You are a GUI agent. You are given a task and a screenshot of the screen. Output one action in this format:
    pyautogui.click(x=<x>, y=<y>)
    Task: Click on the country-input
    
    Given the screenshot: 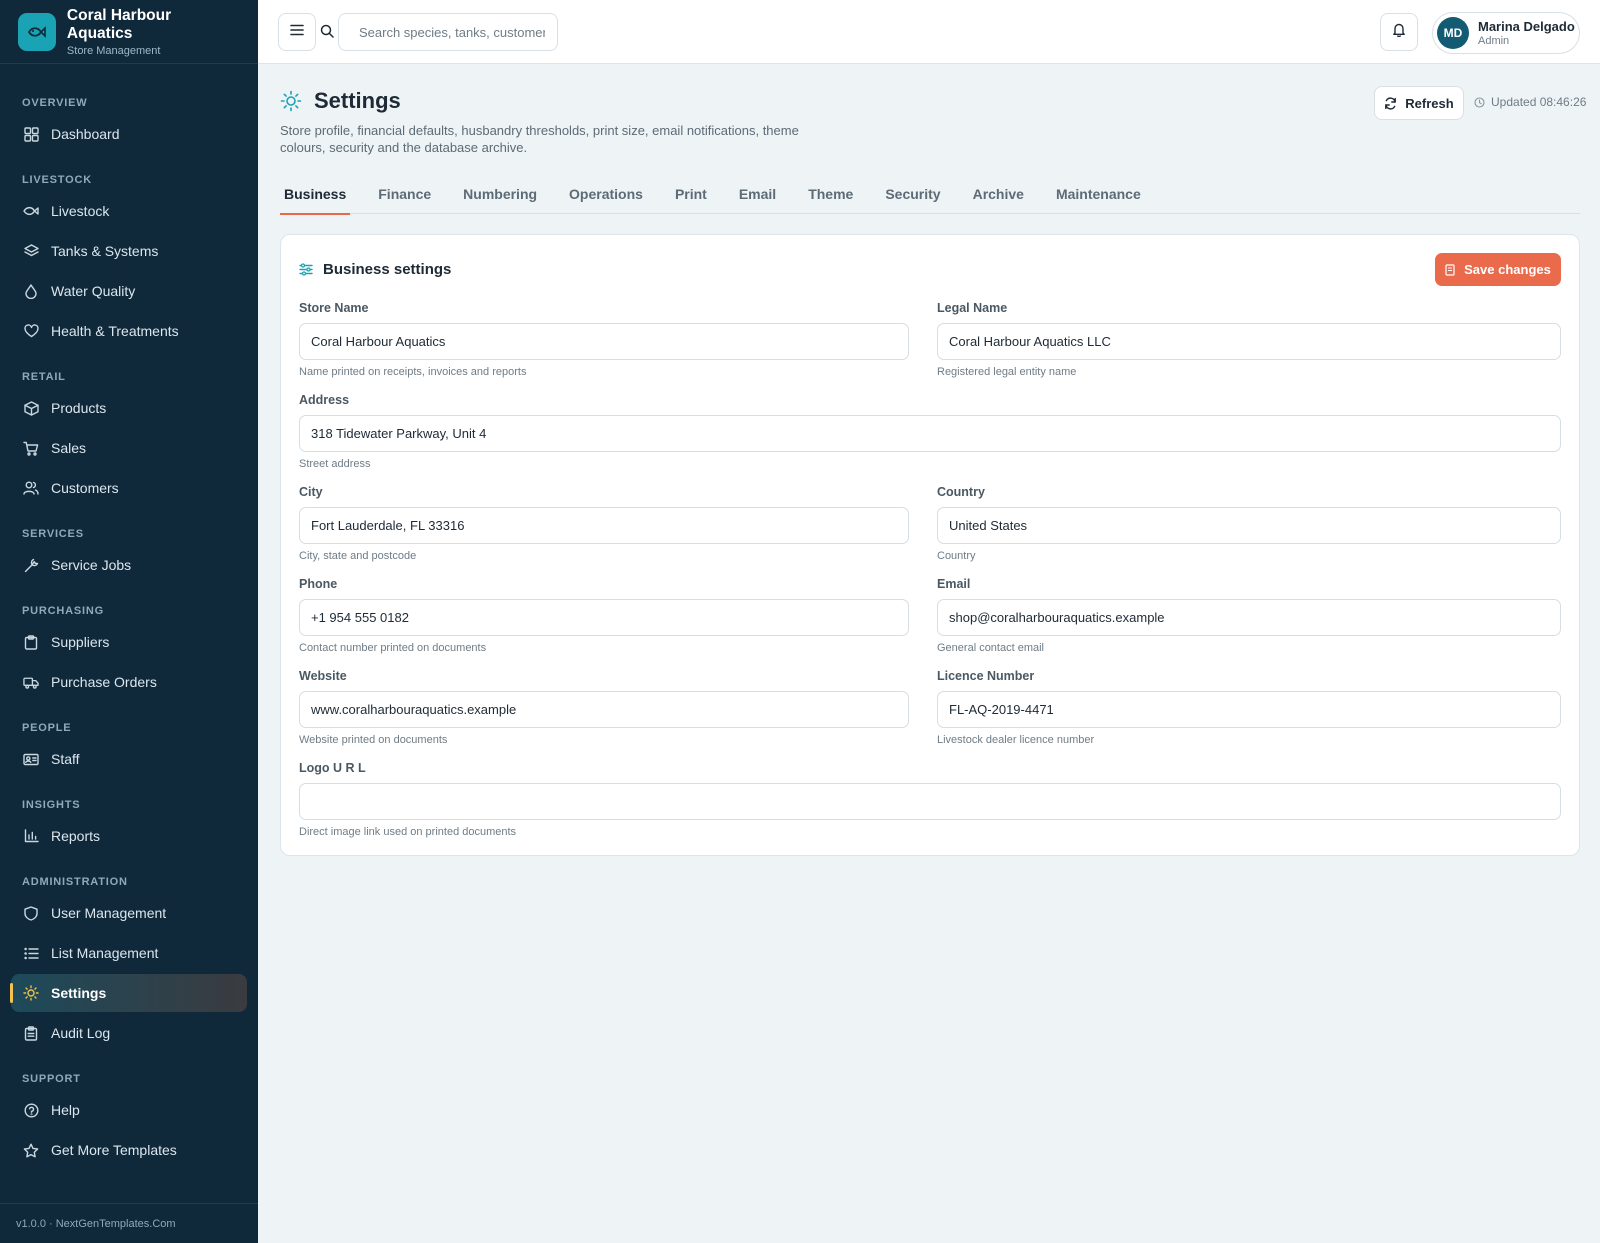 What is the action you would take?
    pyautogui.click(x=1249, y=525)
    